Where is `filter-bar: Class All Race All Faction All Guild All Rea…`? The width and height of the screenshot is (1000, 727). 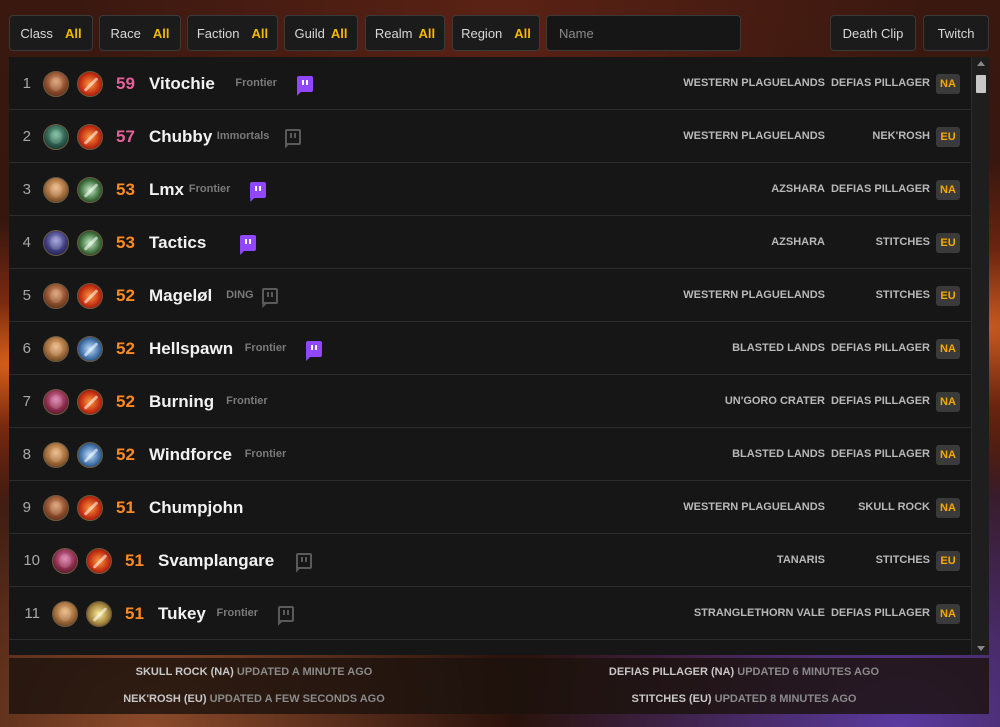 filter-bar: Class All Race All Faction All Guild All Rea… is located at coordinates (499, 33).